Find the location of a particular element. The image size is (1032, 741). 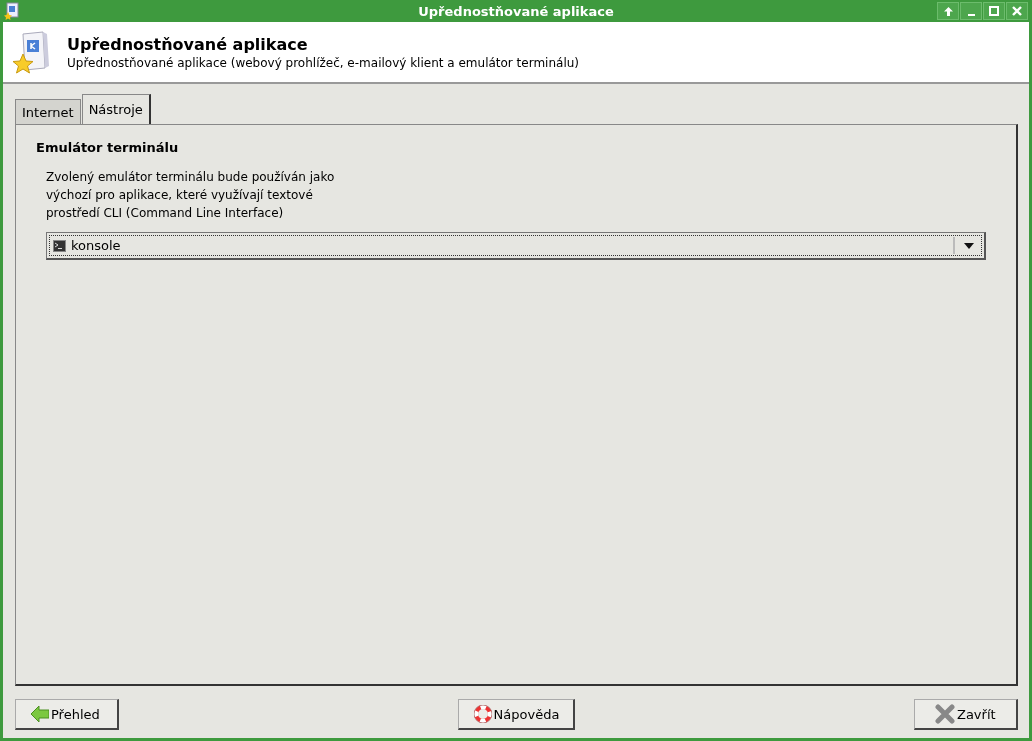

window-title: Upřednostňované aplikace is located at coordinates (516, 11).